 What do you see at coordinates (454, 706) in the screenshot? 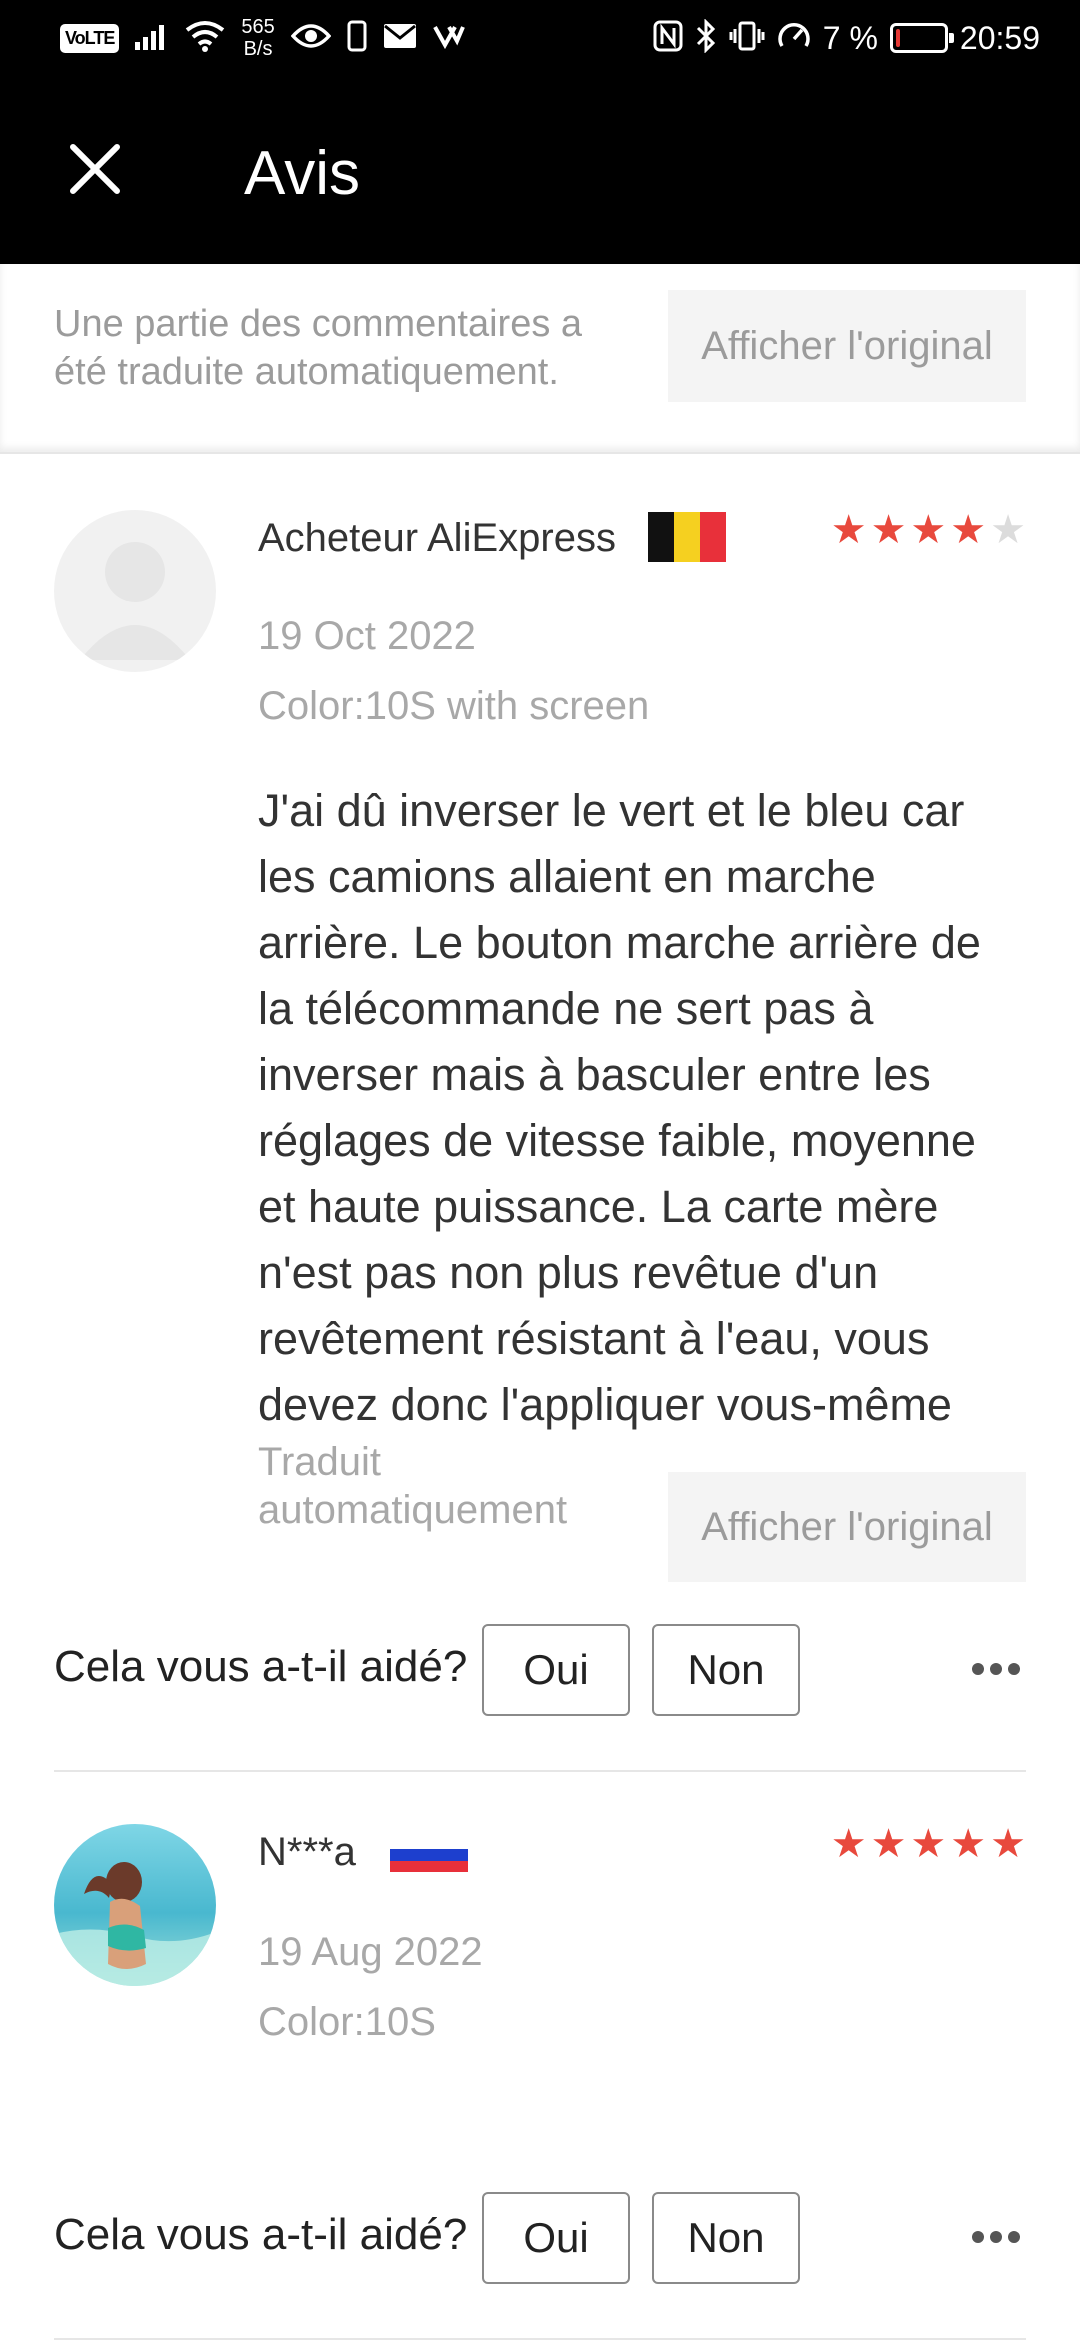
I see `product-variant: Color:10S with screen` at bounding box center [454, 706].